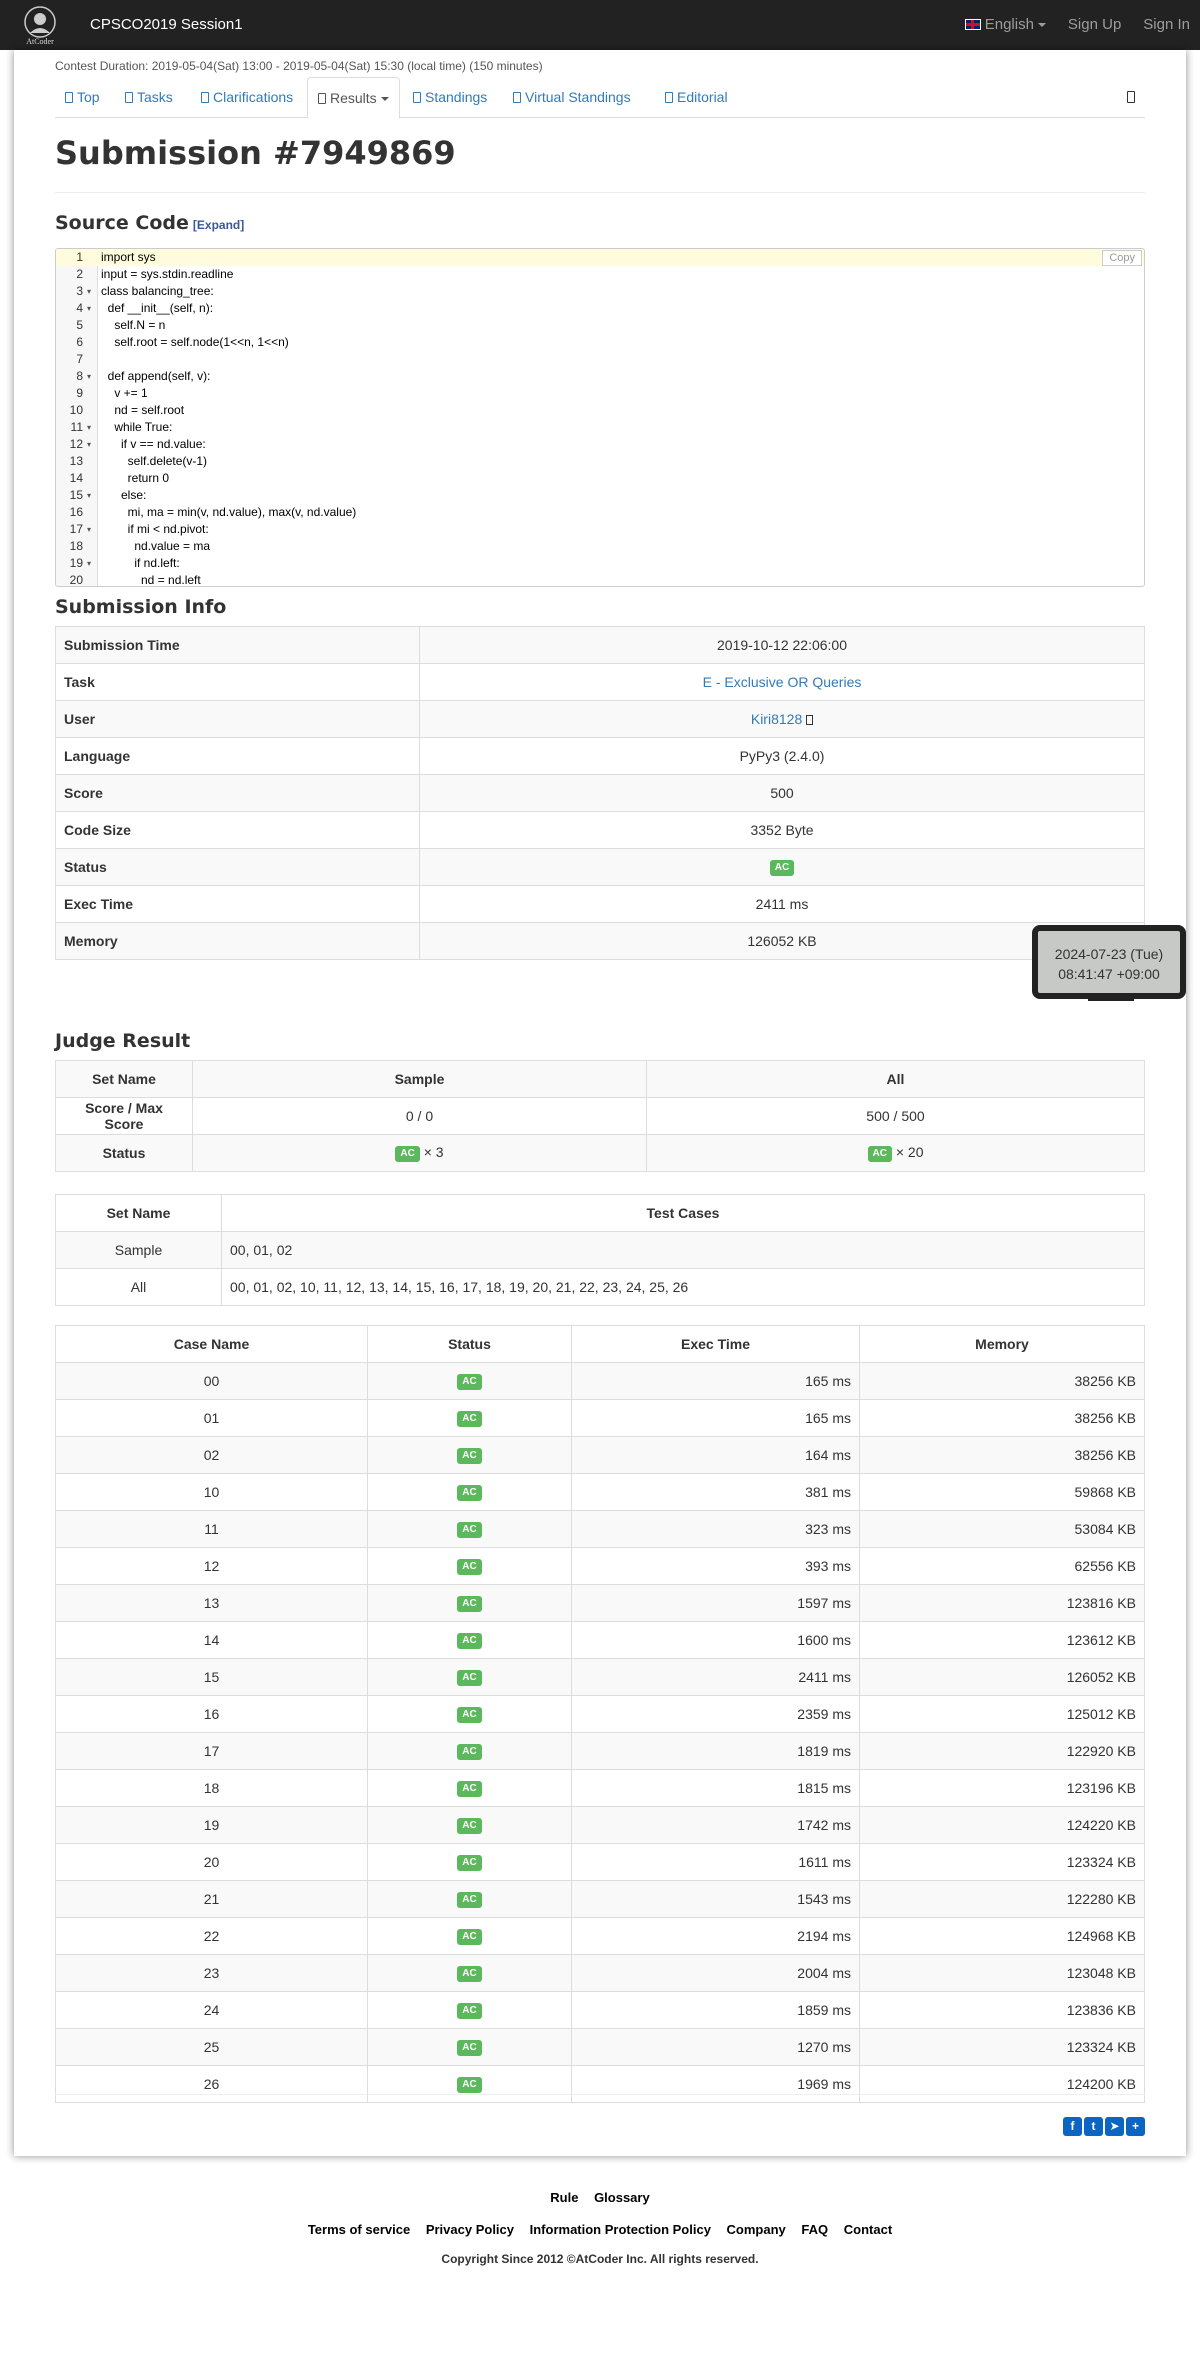  Describe the element at coordinates (715, 1788) in the screenshot. I see `case-exec-time-cell: 1815 ms` at that location.